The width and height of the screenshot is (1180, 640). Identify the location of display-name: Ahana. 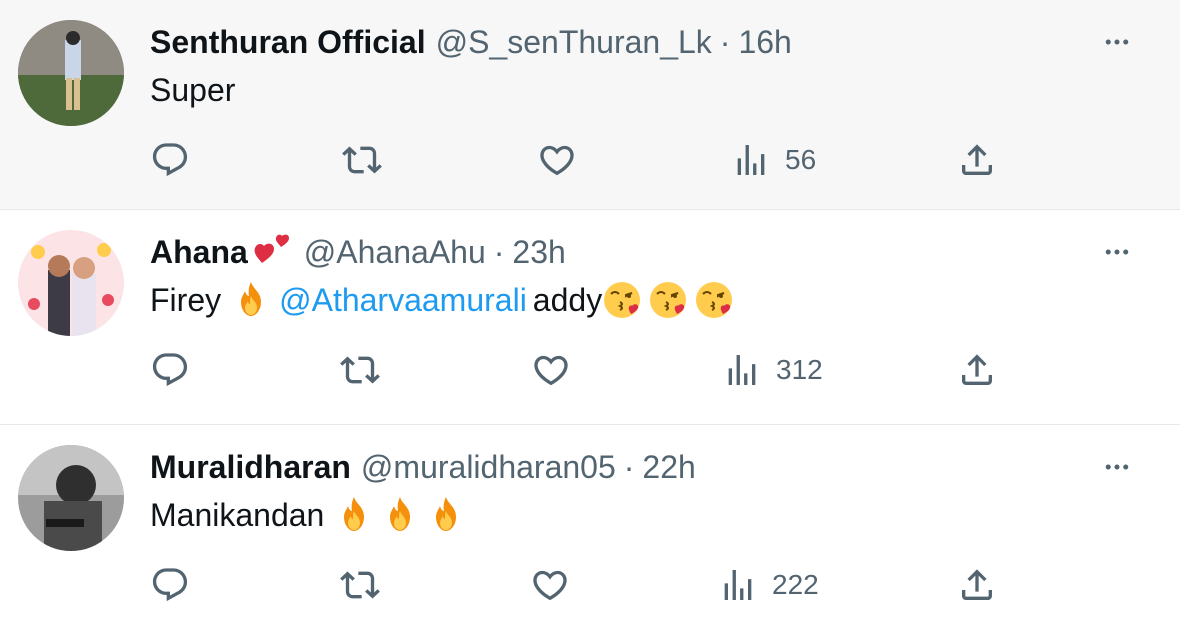
(199, 252).